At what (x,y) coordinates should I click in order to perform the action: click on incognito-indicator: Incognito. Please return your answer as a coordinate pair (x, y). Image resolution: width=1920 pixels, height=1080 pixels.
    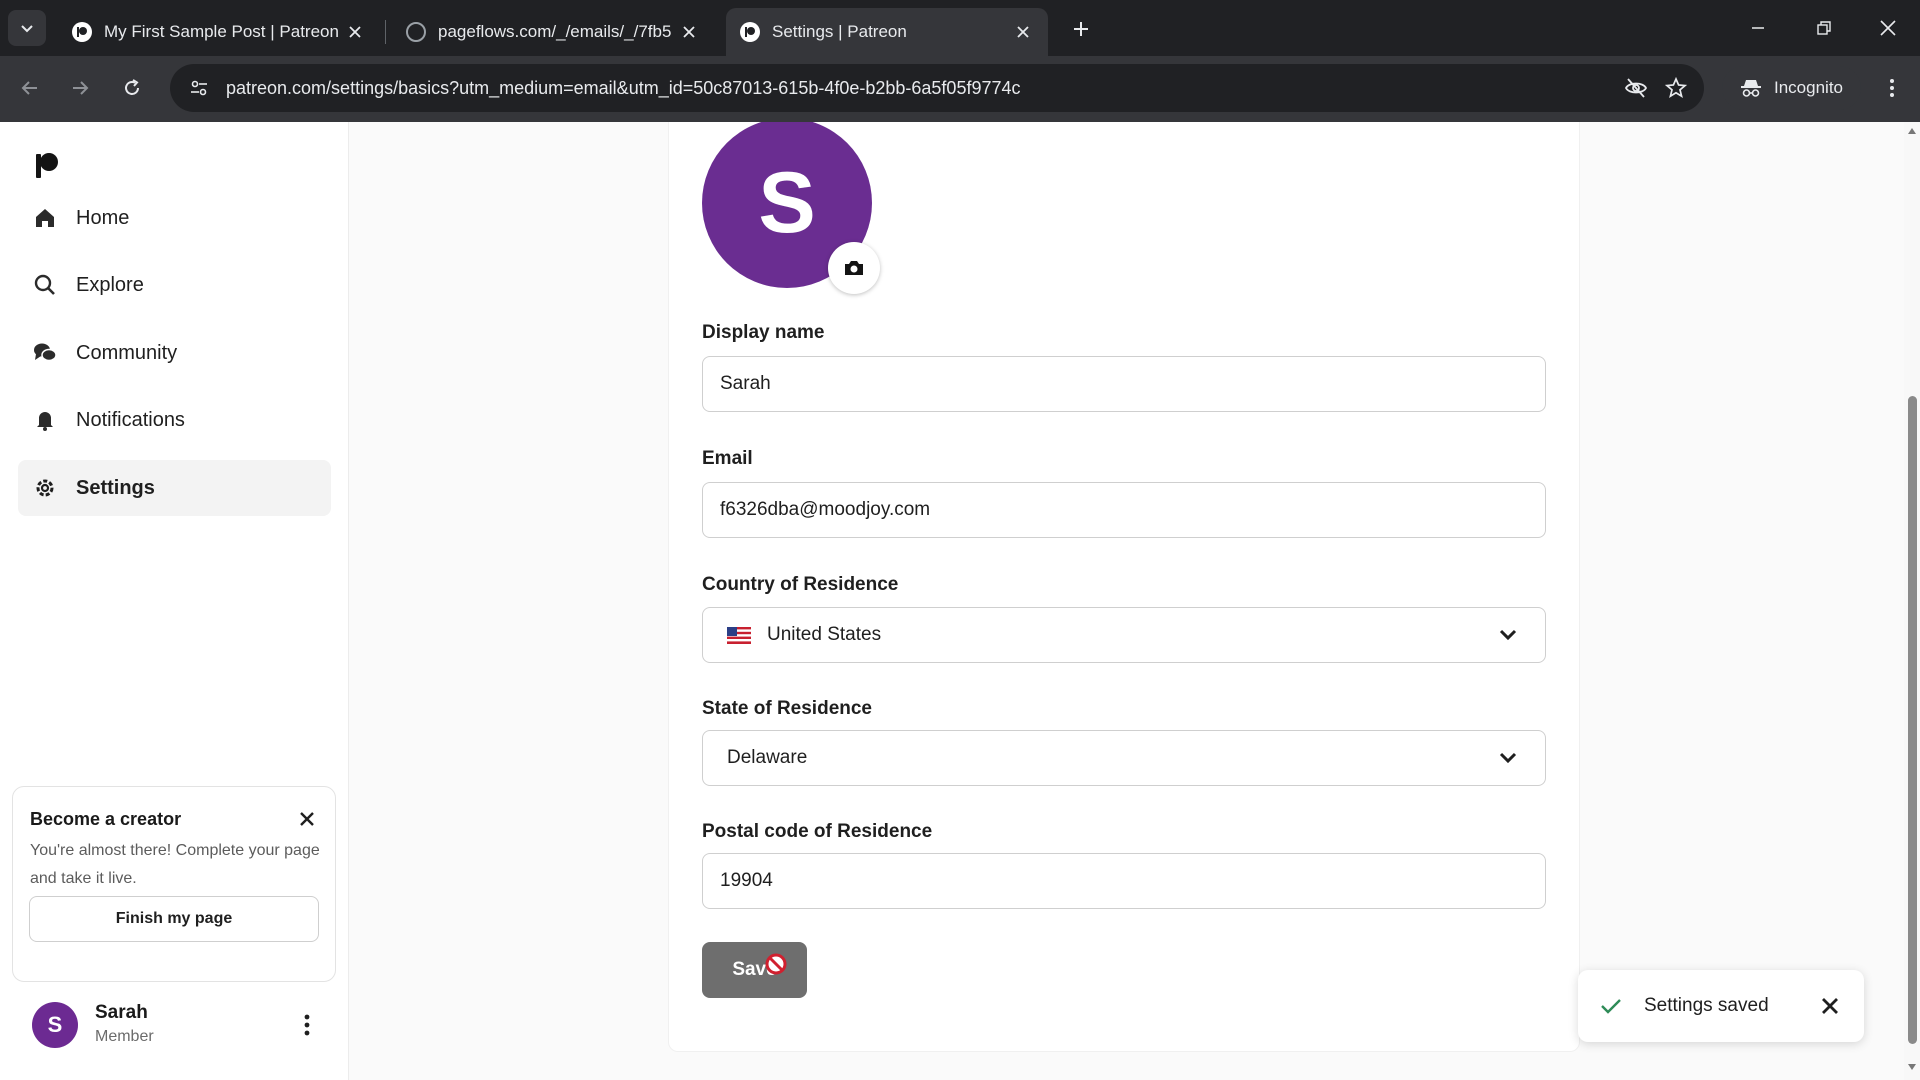
    Looking at the image, I should click on (1791, 88).